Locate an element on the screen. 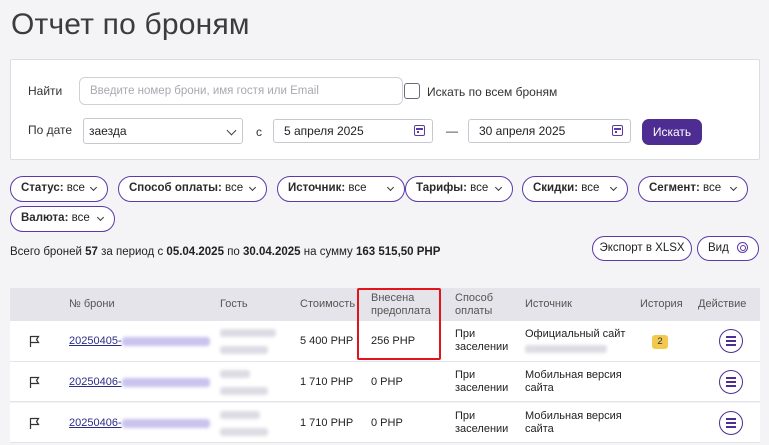  highlight-box is located at coordinates (399, 324).